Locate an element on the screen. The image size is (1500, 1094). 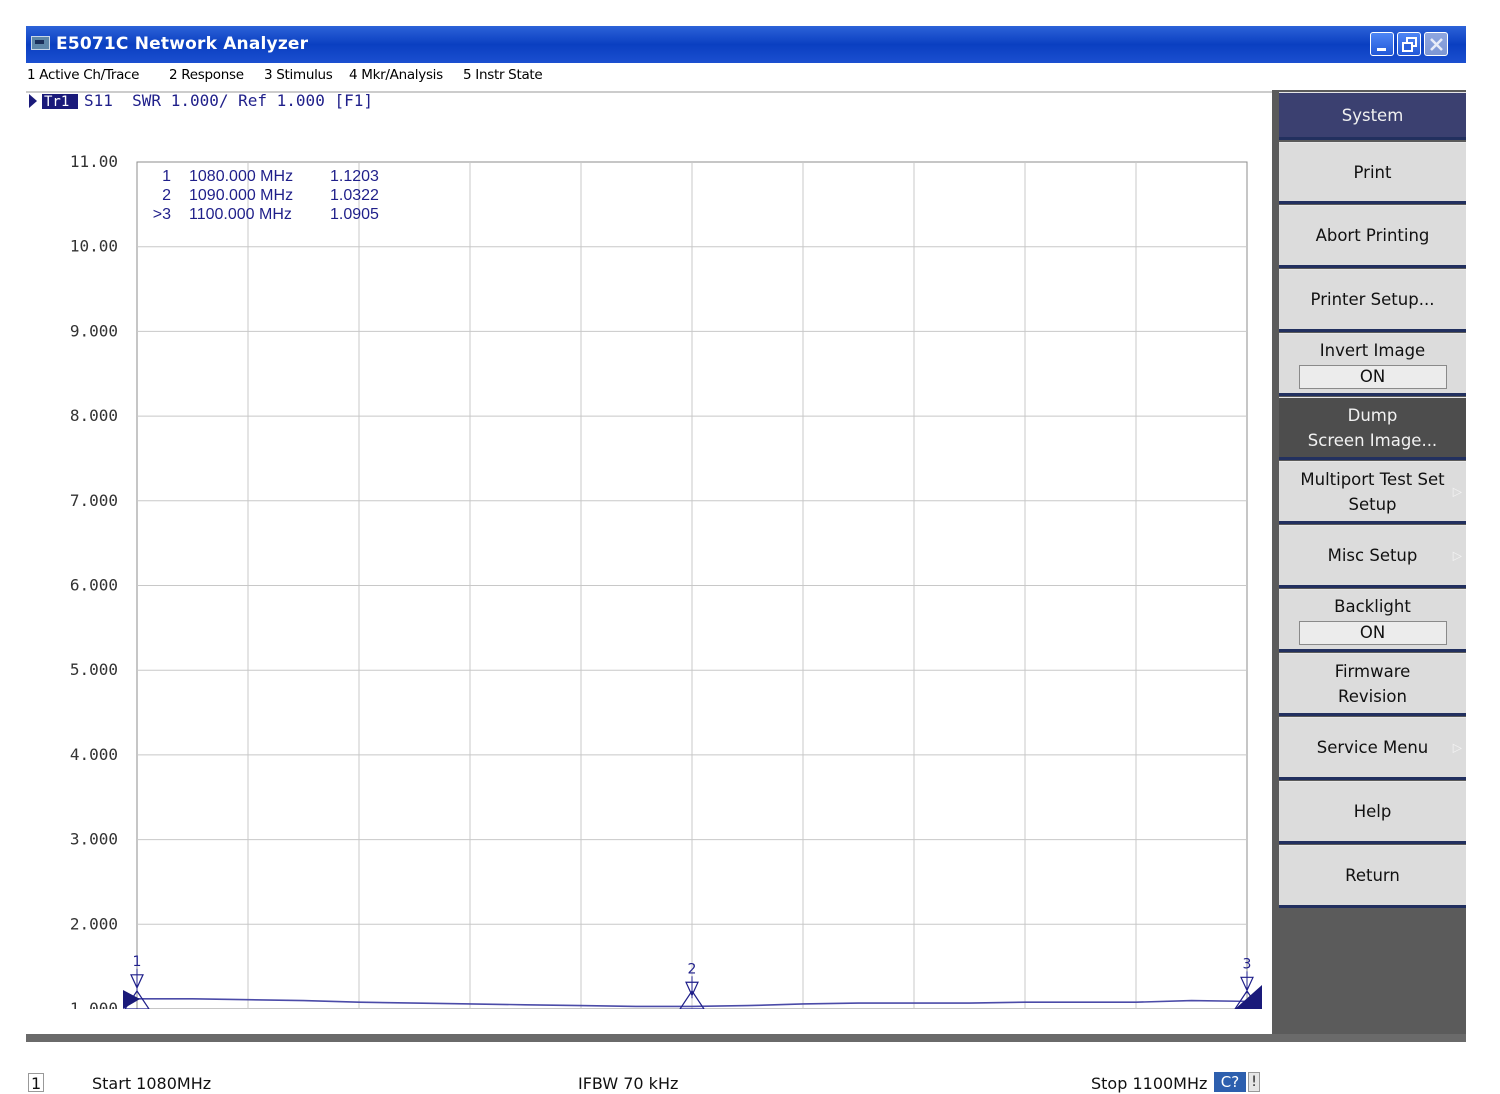
menu-mkr-analysis: 4 Mkr/Analysis is located at coordinates (396, 75).